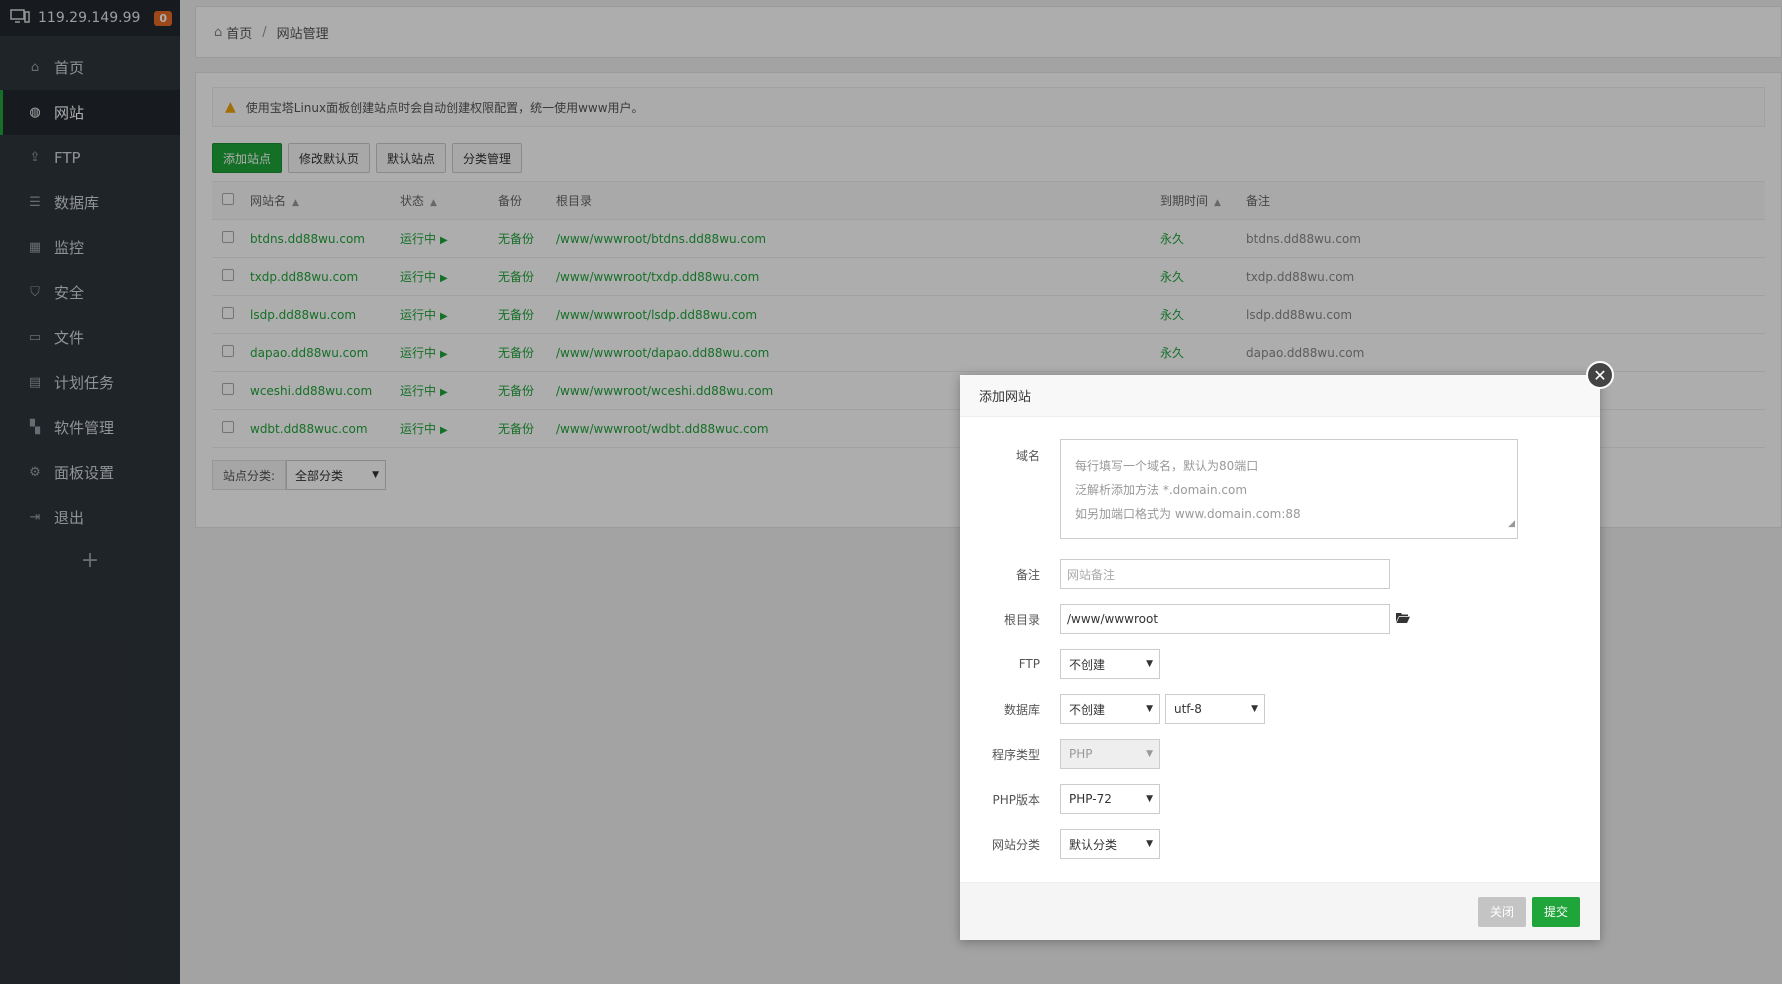  I want to click on domain-placeholder-line: 每行填写一个域名，默认为80端口, so click(1167, 466).